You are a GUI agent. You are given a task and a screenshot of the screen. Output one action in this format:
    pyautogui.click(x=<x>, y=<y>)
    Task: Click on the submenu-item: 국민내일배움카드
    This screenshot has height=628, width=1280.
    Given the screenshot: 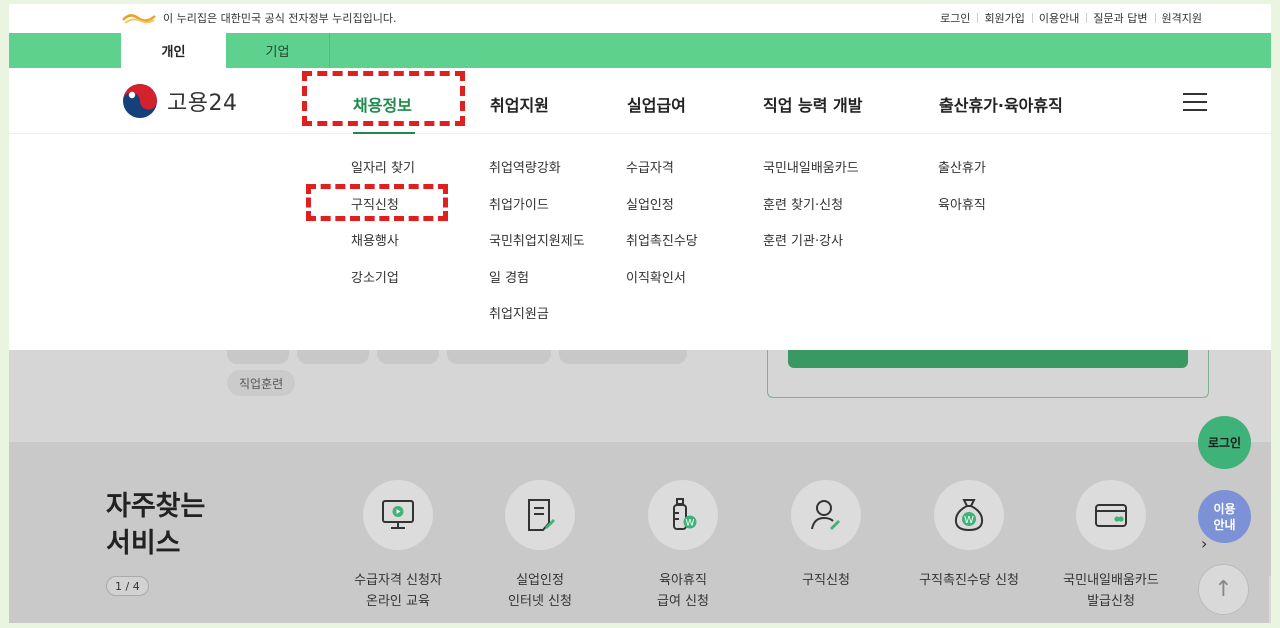 What is the action you would take?
    pyautogui.click(x=811, y=169)
    